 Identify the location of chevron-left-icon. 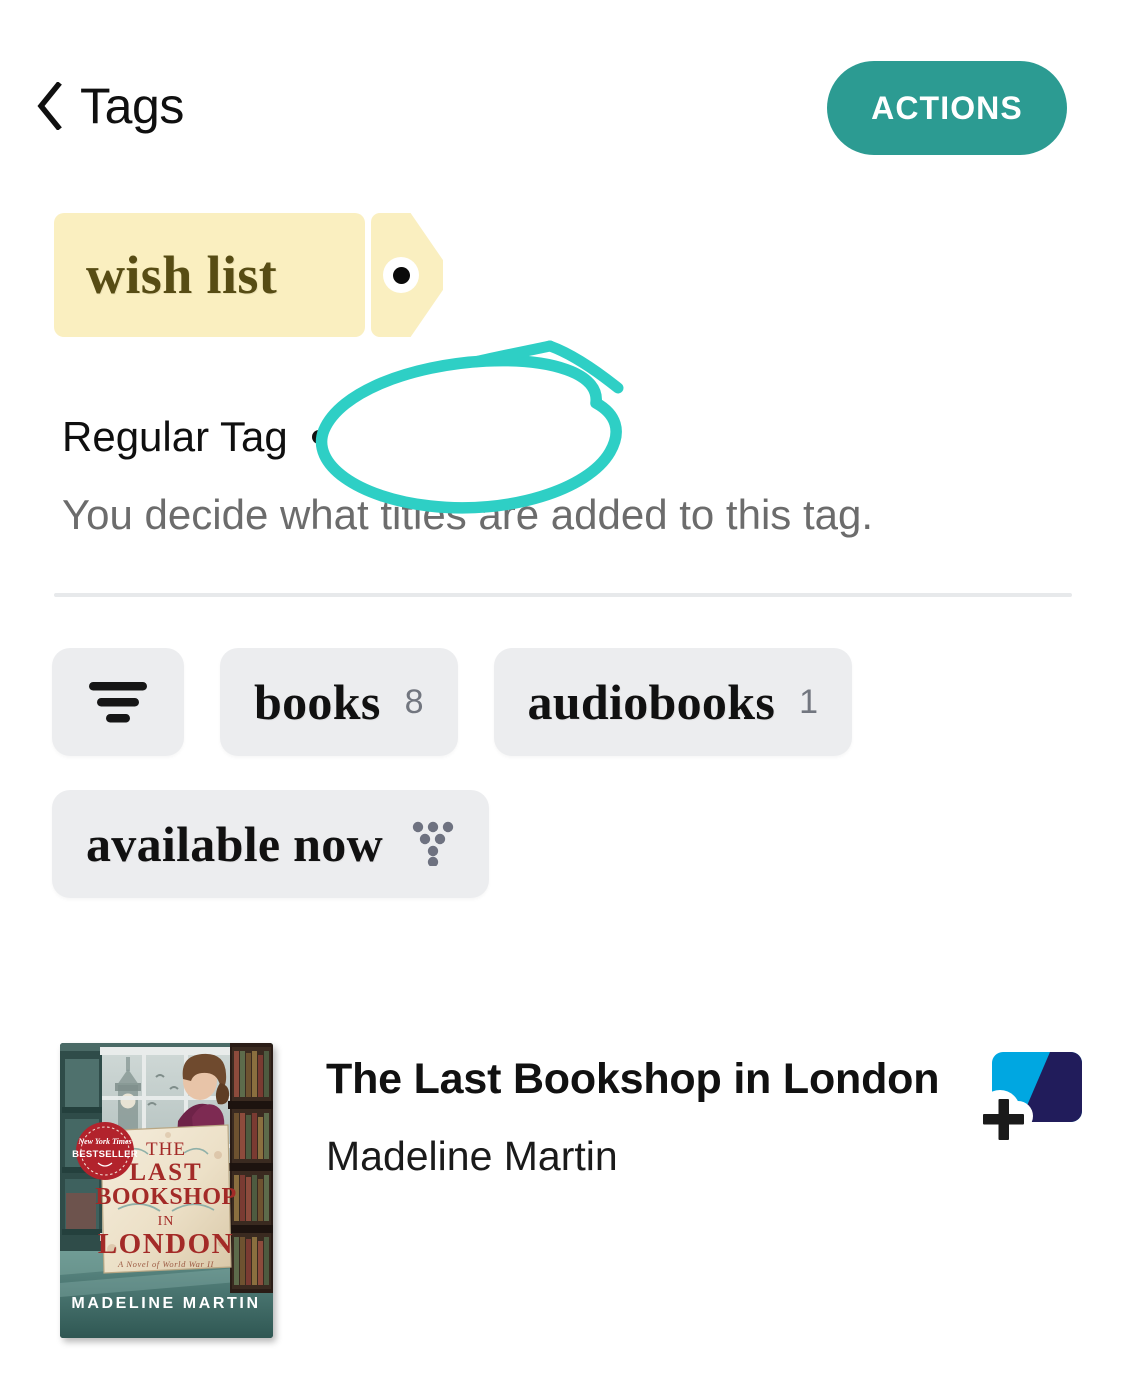
(49, 106).